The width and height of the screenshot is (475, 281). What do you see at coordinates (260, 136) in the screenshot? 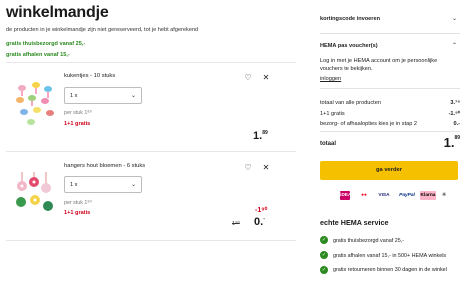
I see `item-price: 1.89` at bounding box center [260, 136].